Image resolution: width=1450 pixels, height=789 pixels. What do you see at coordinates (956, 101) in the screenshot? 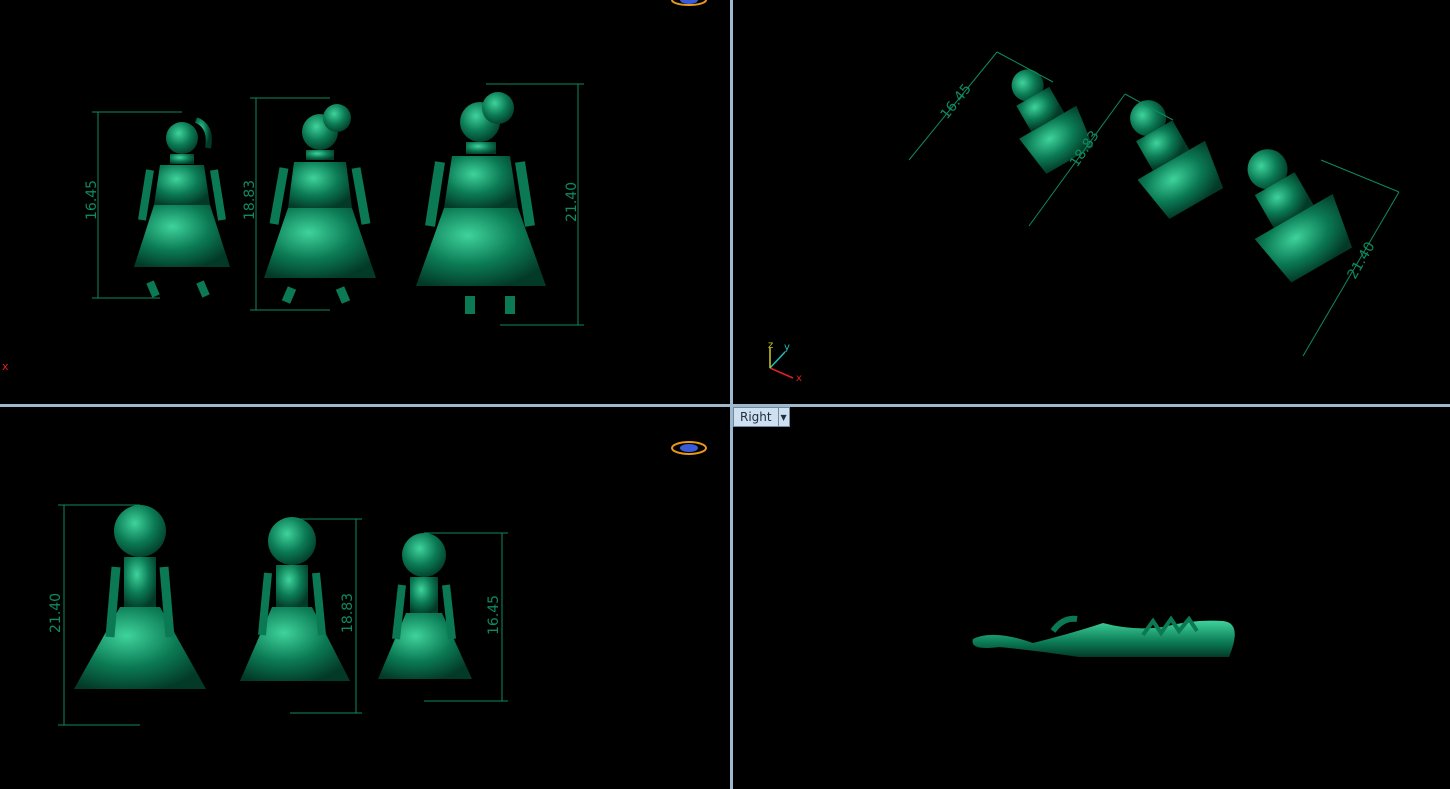
I see `dim-persp-1: 16.45` at bounding box center [956, 101].